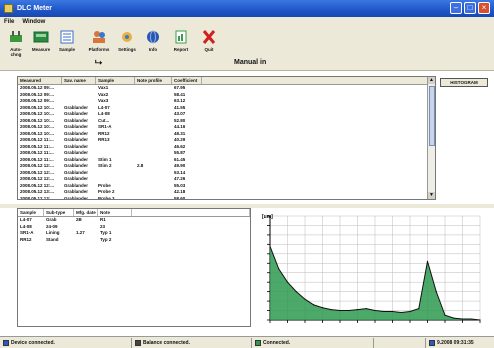  I want to click on app-icon, so click(8, 8).